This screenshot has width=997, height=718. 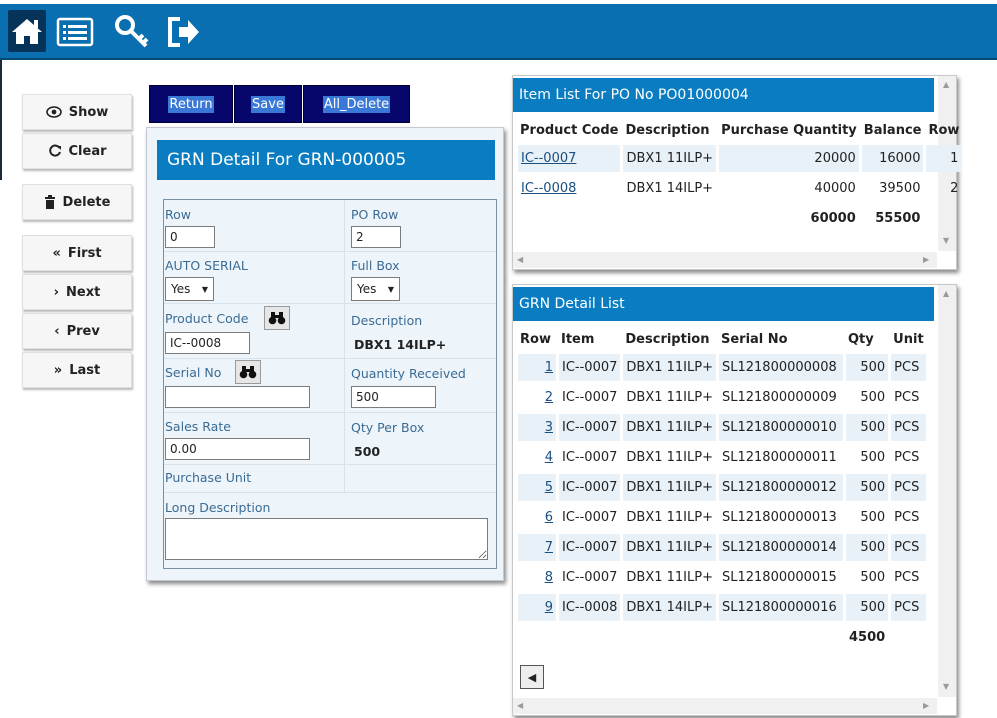 What do you see at coordinates (537, 577) in the screenshot?
I see `row-cell: 8` at bounding box center [537, 577].